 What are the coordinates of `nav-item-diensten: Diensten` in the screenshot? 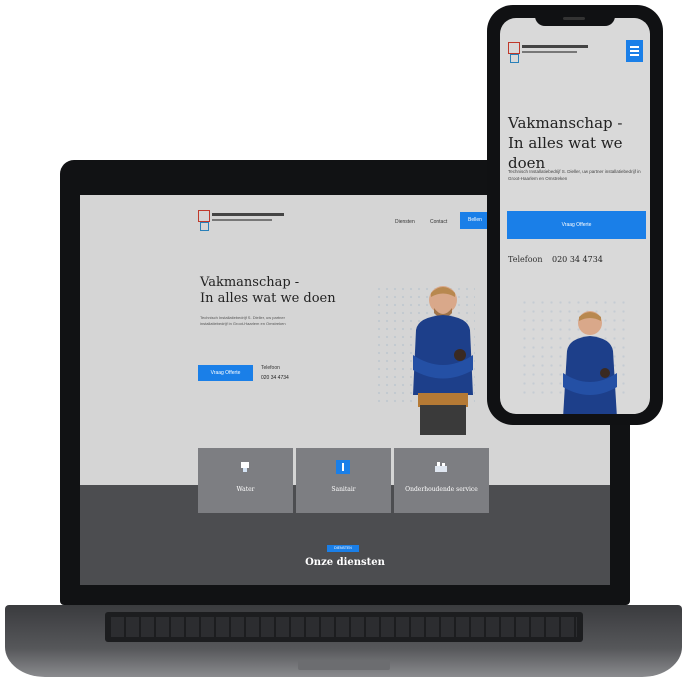 It's located at (405, 222).